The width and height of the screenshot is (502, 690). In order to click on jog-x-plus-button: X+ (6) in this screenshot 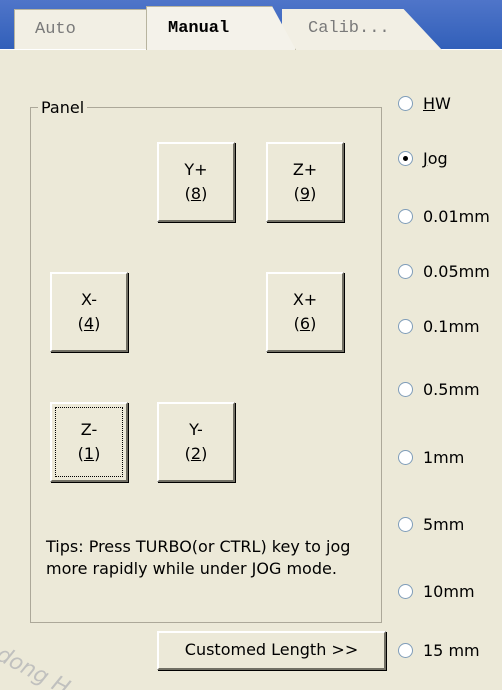, I will do `click(305, 312)`.